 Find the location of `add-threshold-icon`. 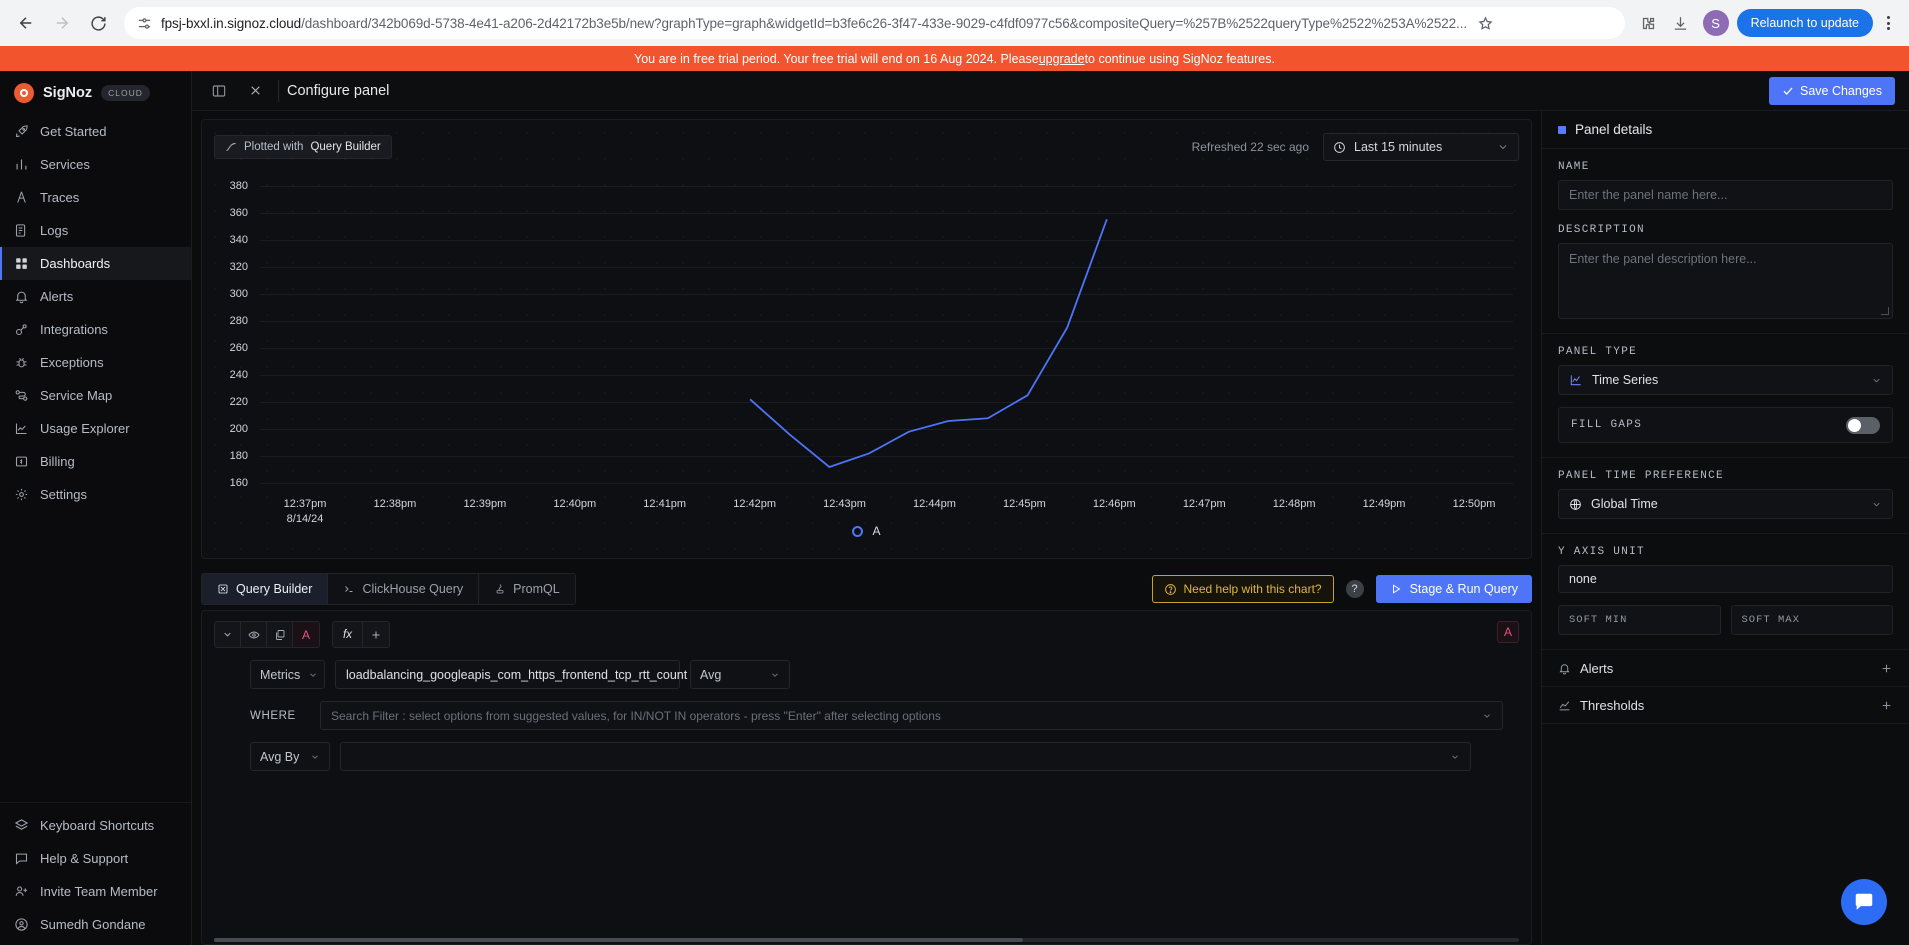

add-threshold-icon is located at coordinates (1886, 705).